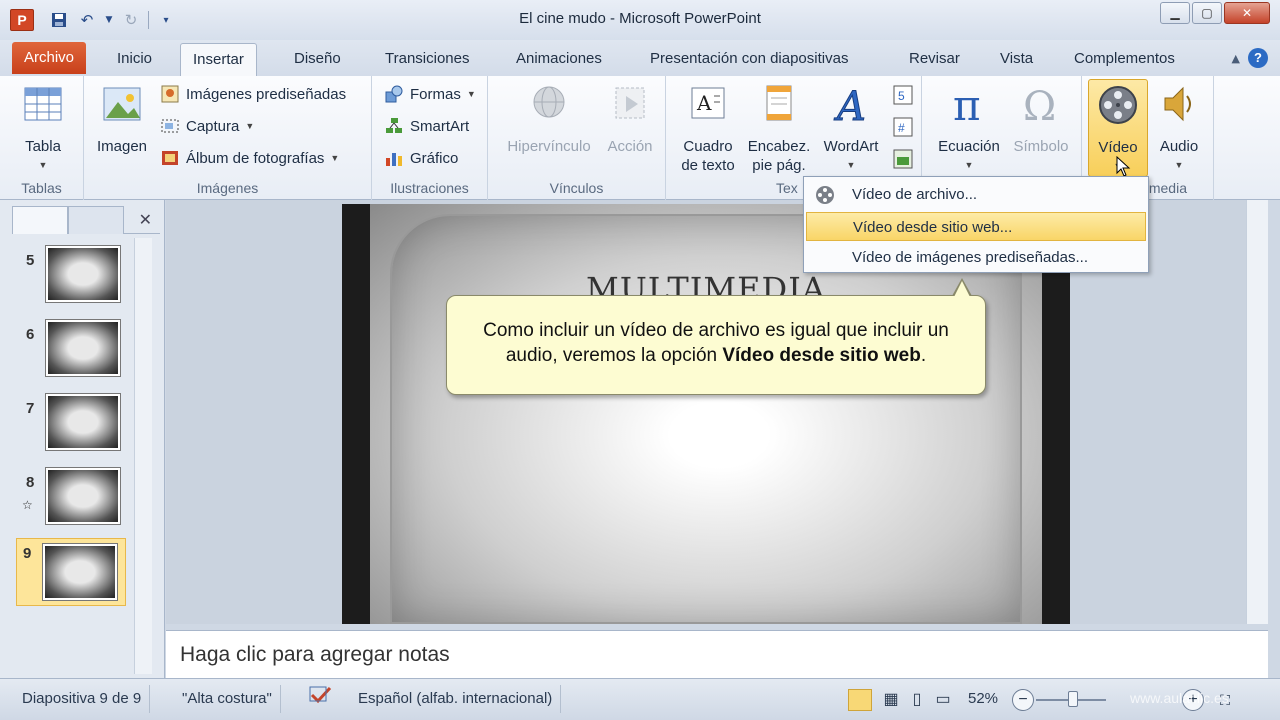 The height and width of the screenshot is (720, 1280). Describe the element at coordinates (1039, 107) in the screenshot. I see `omega-icon: Ω` at that location.